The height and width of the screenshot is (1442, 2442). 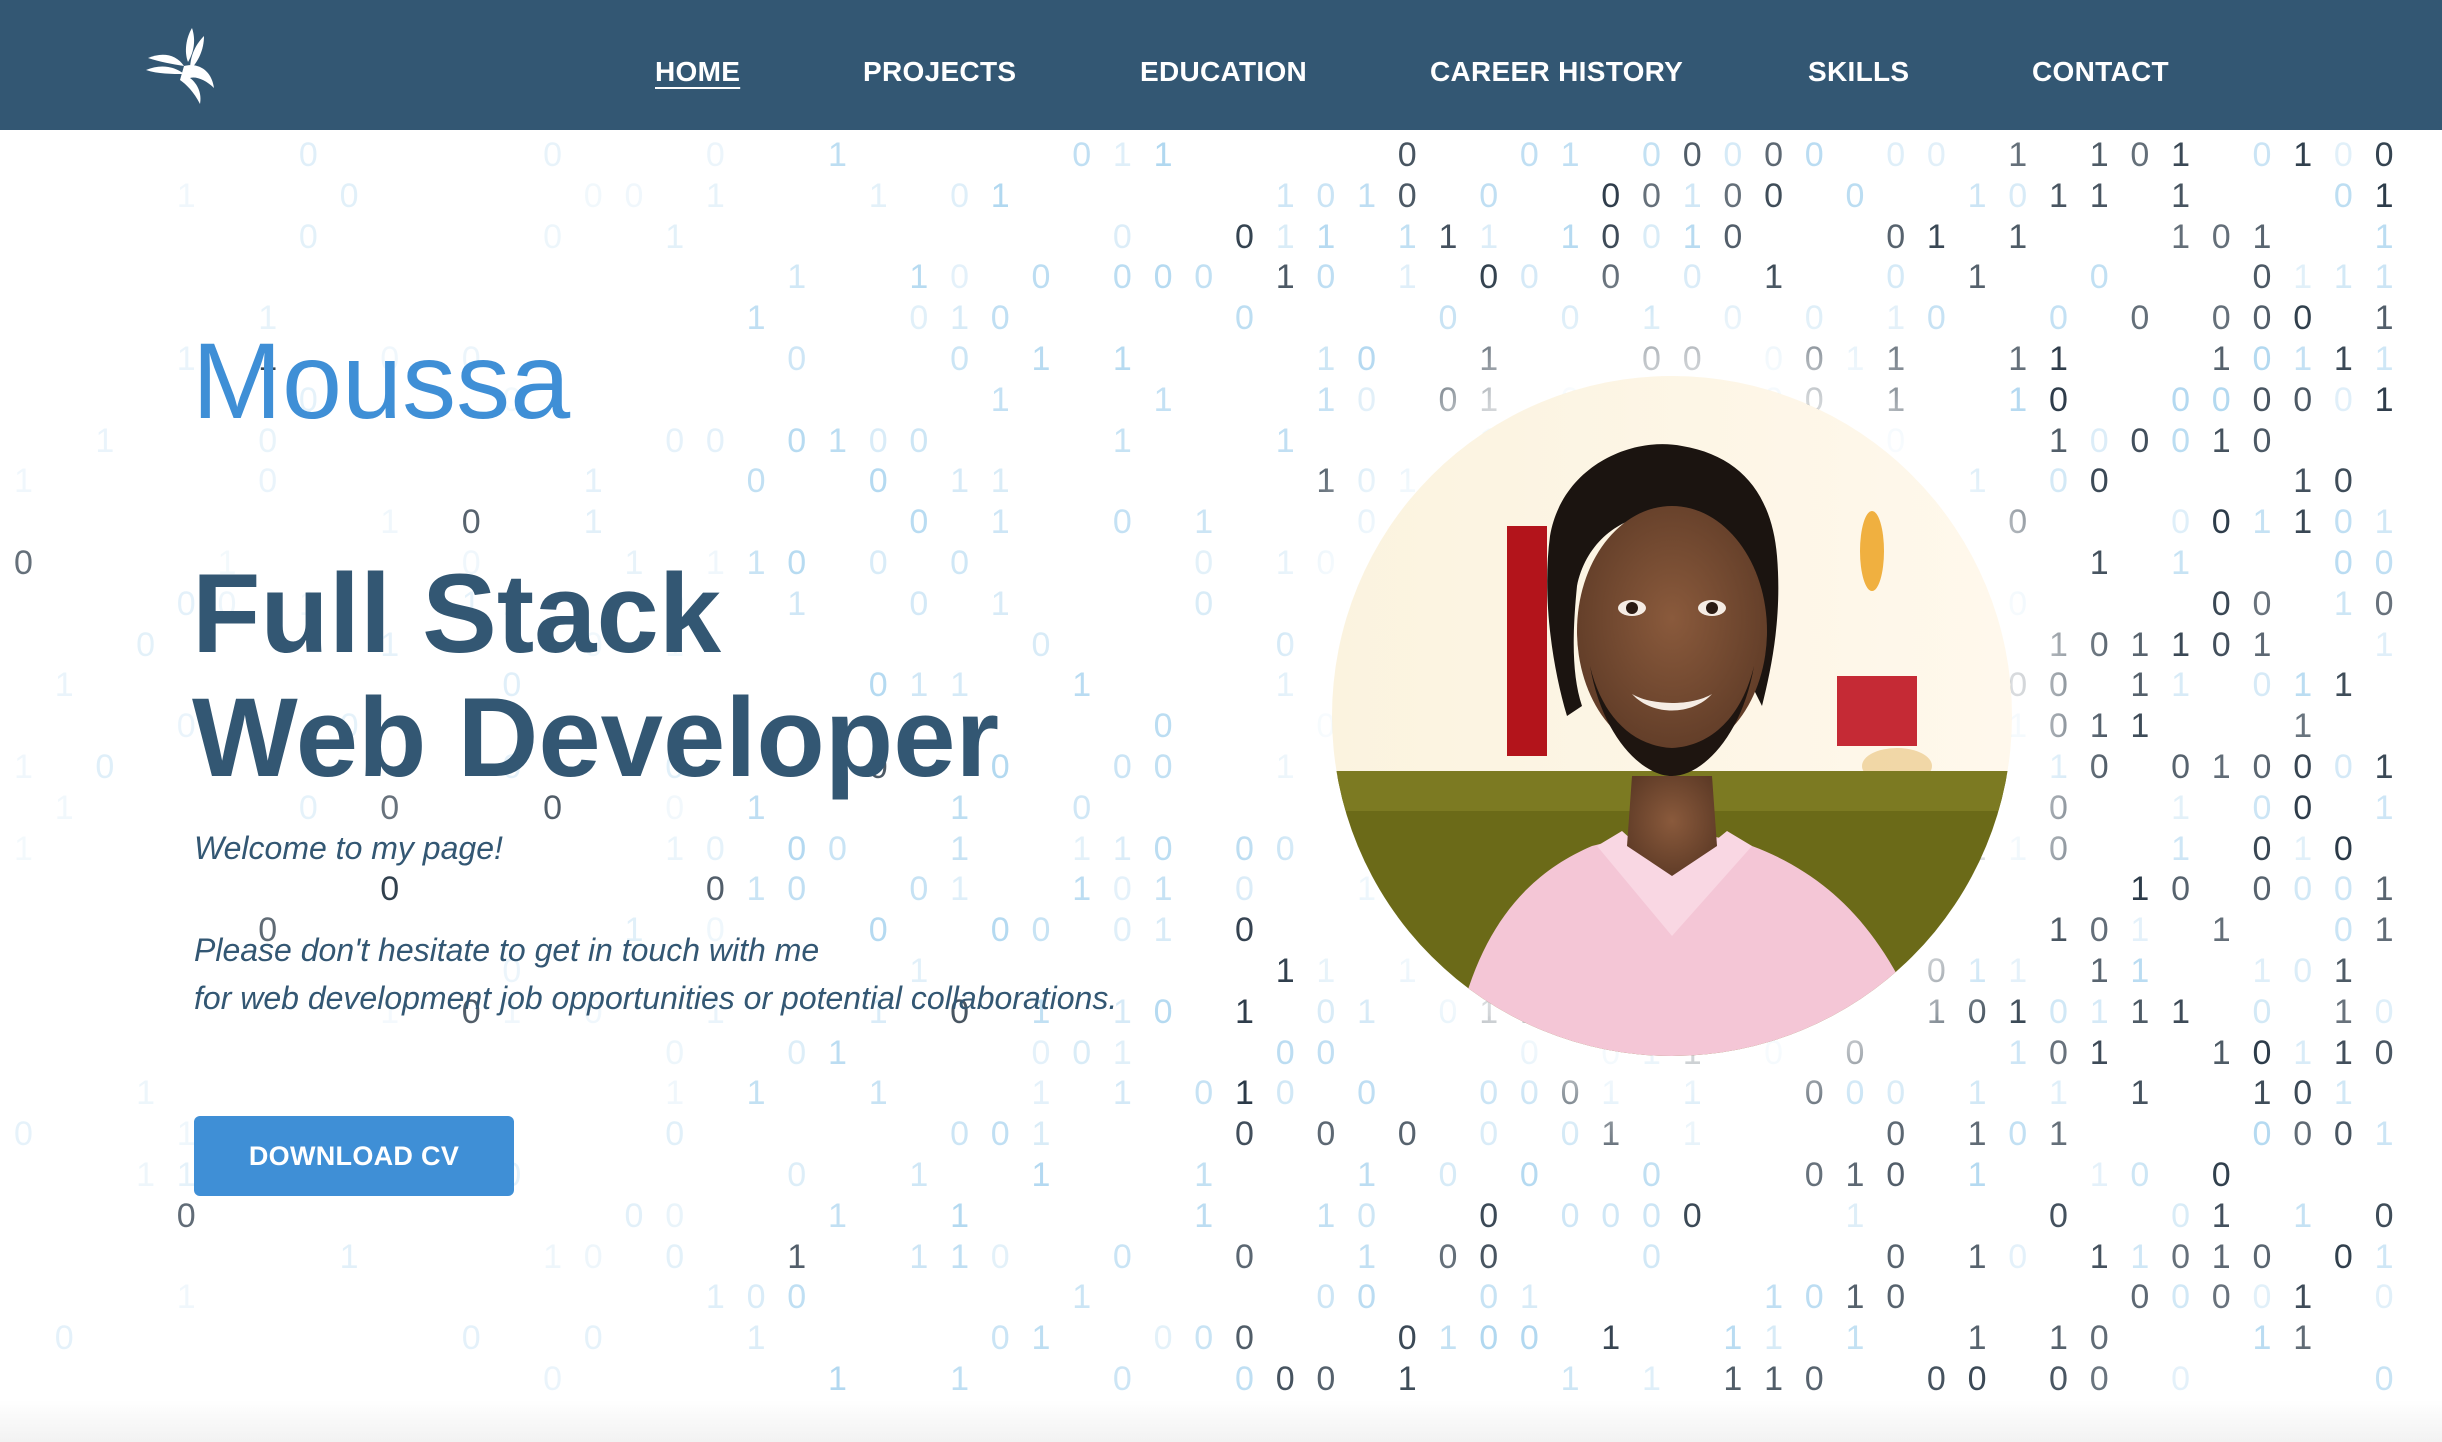 I want to click on nav-home: HOME, so click(x=697, y=72).